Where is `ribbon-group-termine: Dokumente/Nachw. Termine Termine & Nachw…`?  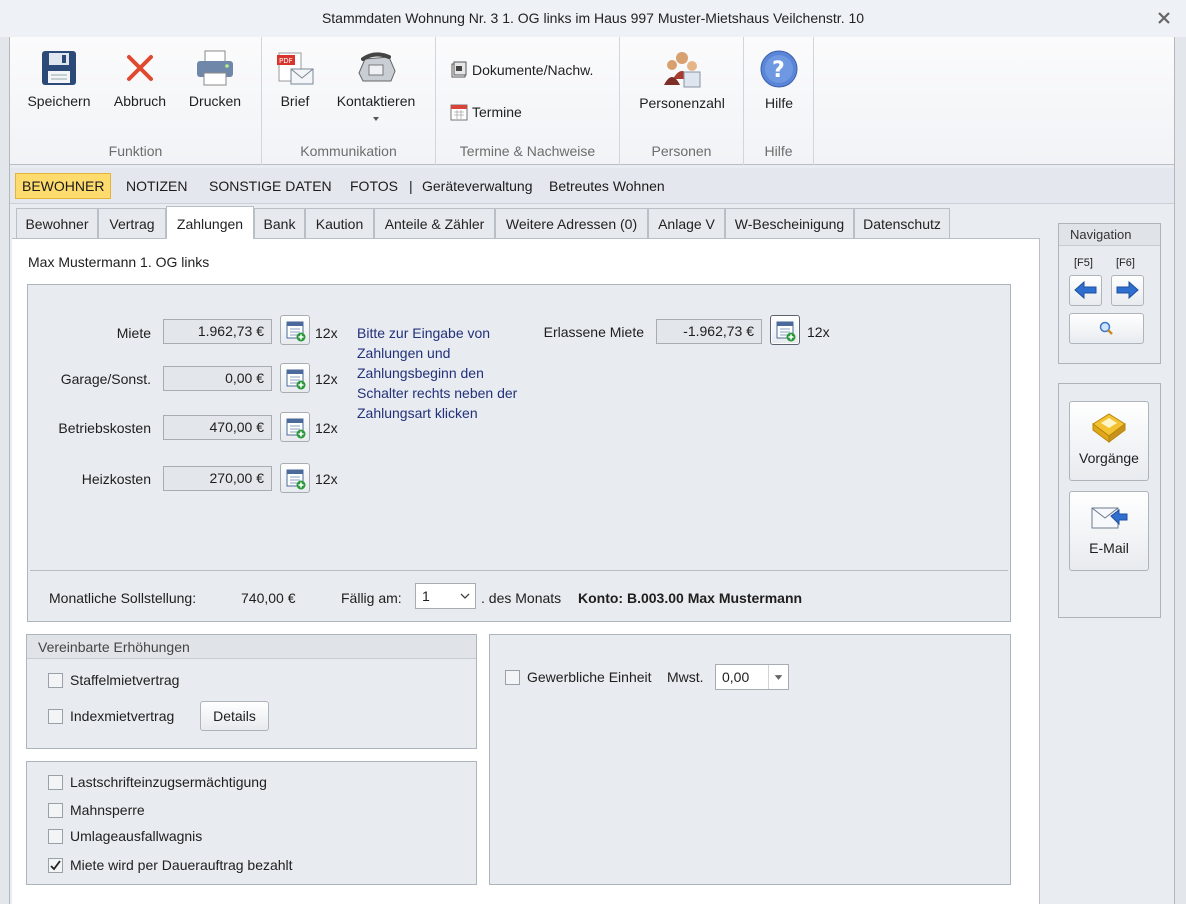
ribbon-group-termine: Dokumente/Nachw. Termine Termine & Nachw… is located at coordinates (528, 101).